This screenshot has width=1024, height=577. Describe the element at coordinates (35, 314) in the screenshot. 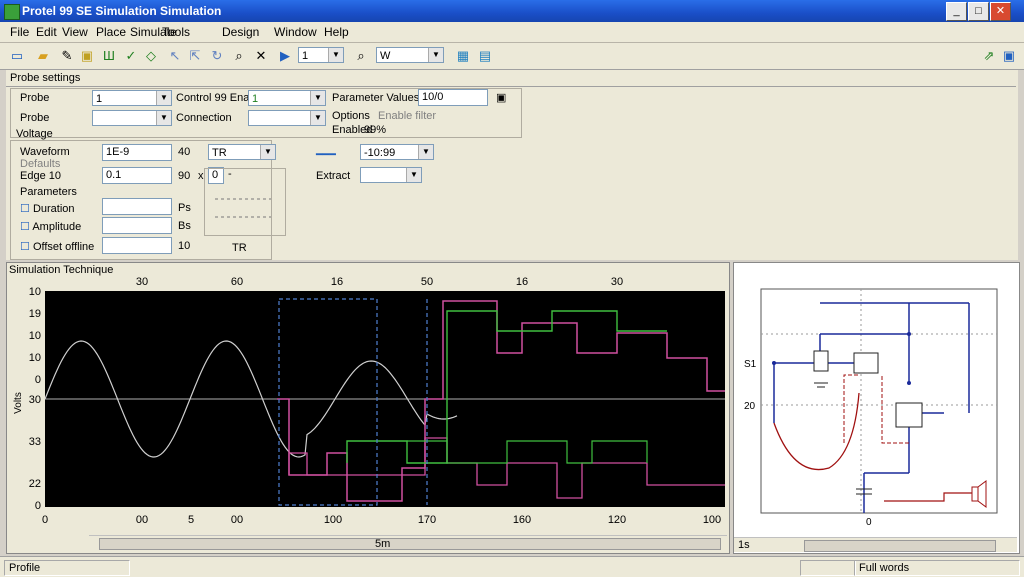

I see `left-tick-label: 19` at that location.